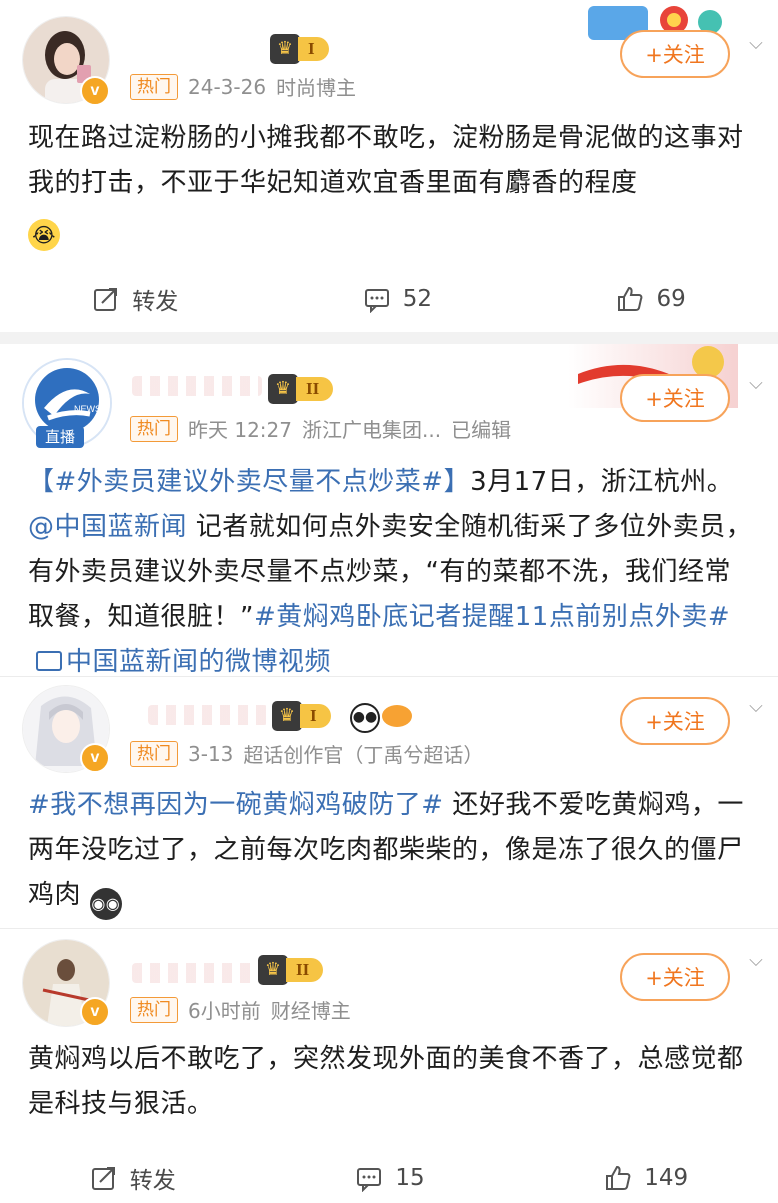 The height and width of the screenshot is (1203, 778). Describe the element at coordinates (386, 1081) in the screenshot. I see `post-text: 黄焖鸡以后不敢吃了，突然发现外面的美食不香了，总感觉都是科技与狠活。` at that location.